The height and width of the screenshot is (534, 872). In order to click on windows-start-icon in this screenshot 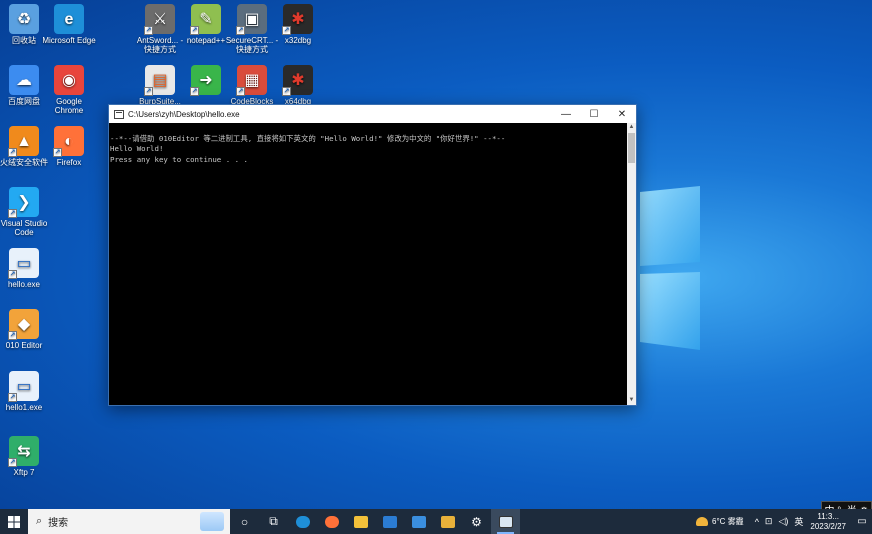, I will do `click(14, 521)`.